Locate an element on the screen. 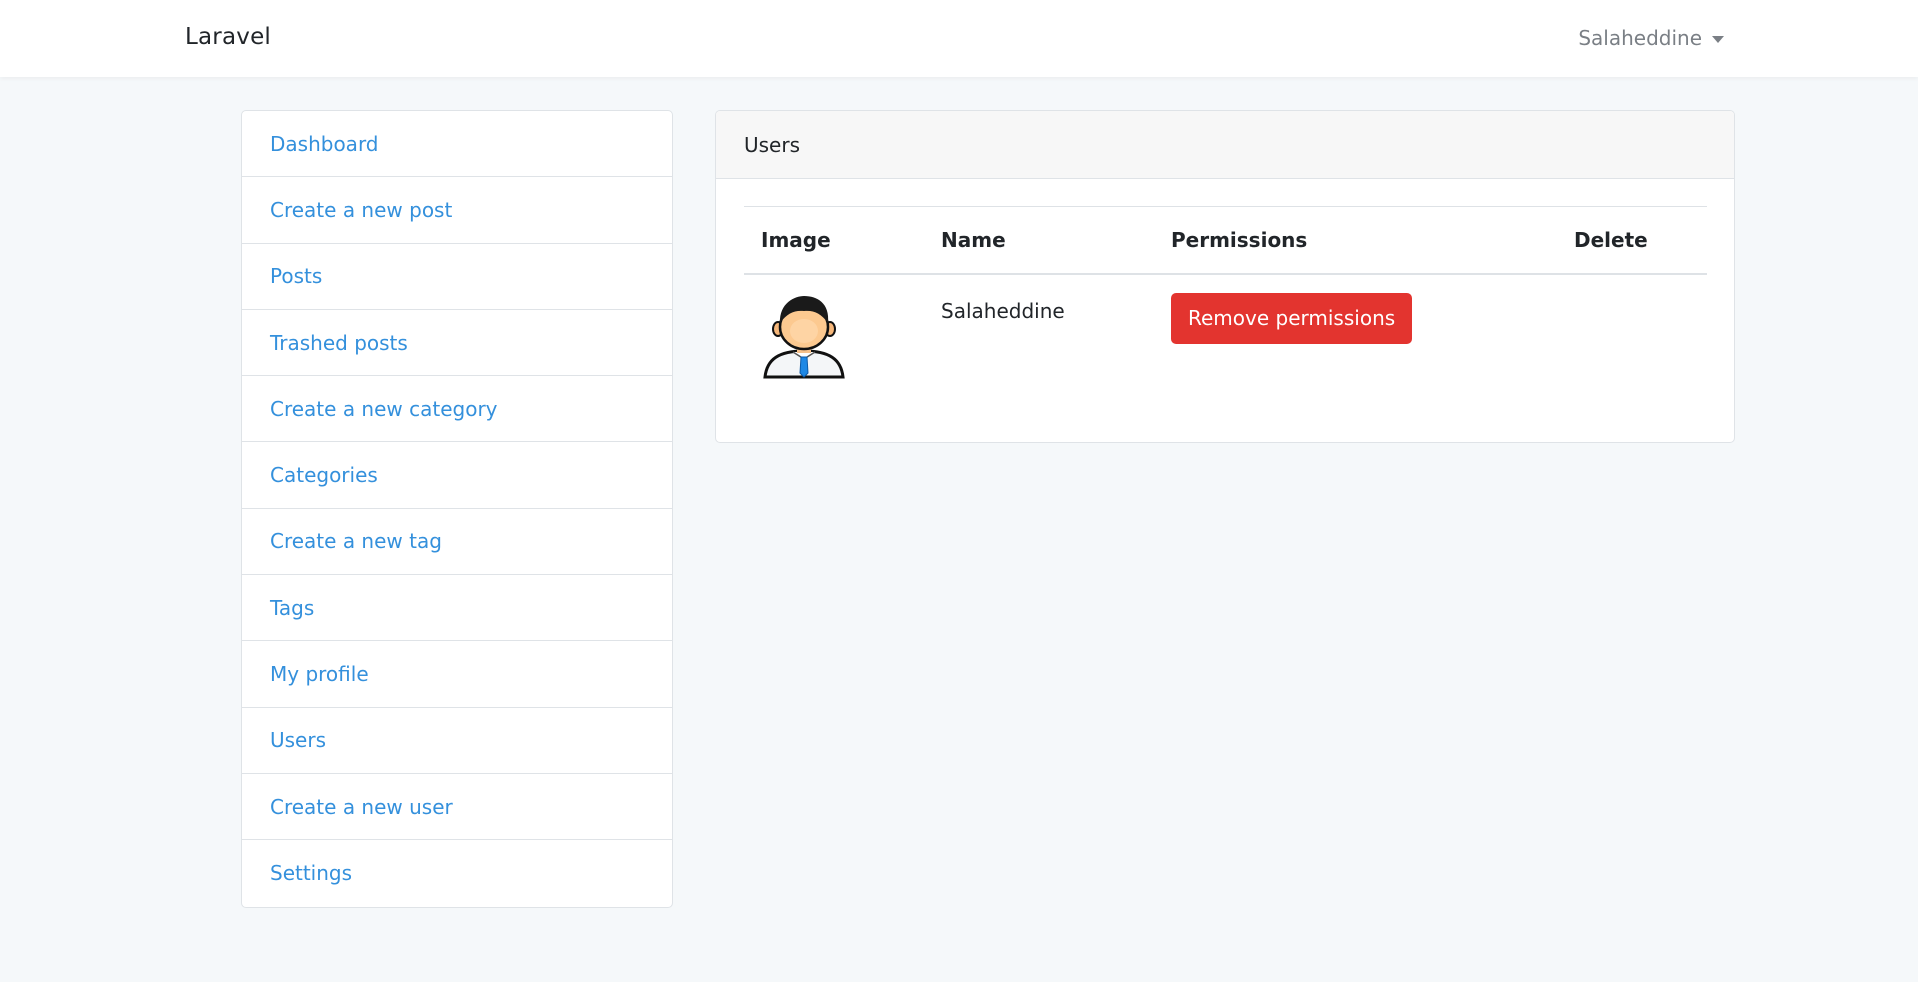 The image size is (1918, 982). sidebar-item-label: Trashed posts is located at coordinates (339, 342).